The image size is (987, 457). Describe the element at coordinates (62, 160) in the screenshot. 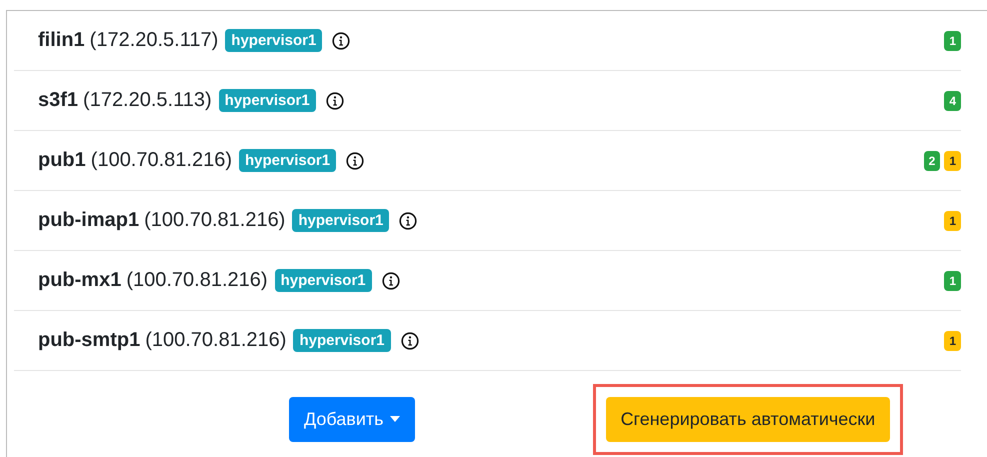

I see `host-name: pub1` at that location.